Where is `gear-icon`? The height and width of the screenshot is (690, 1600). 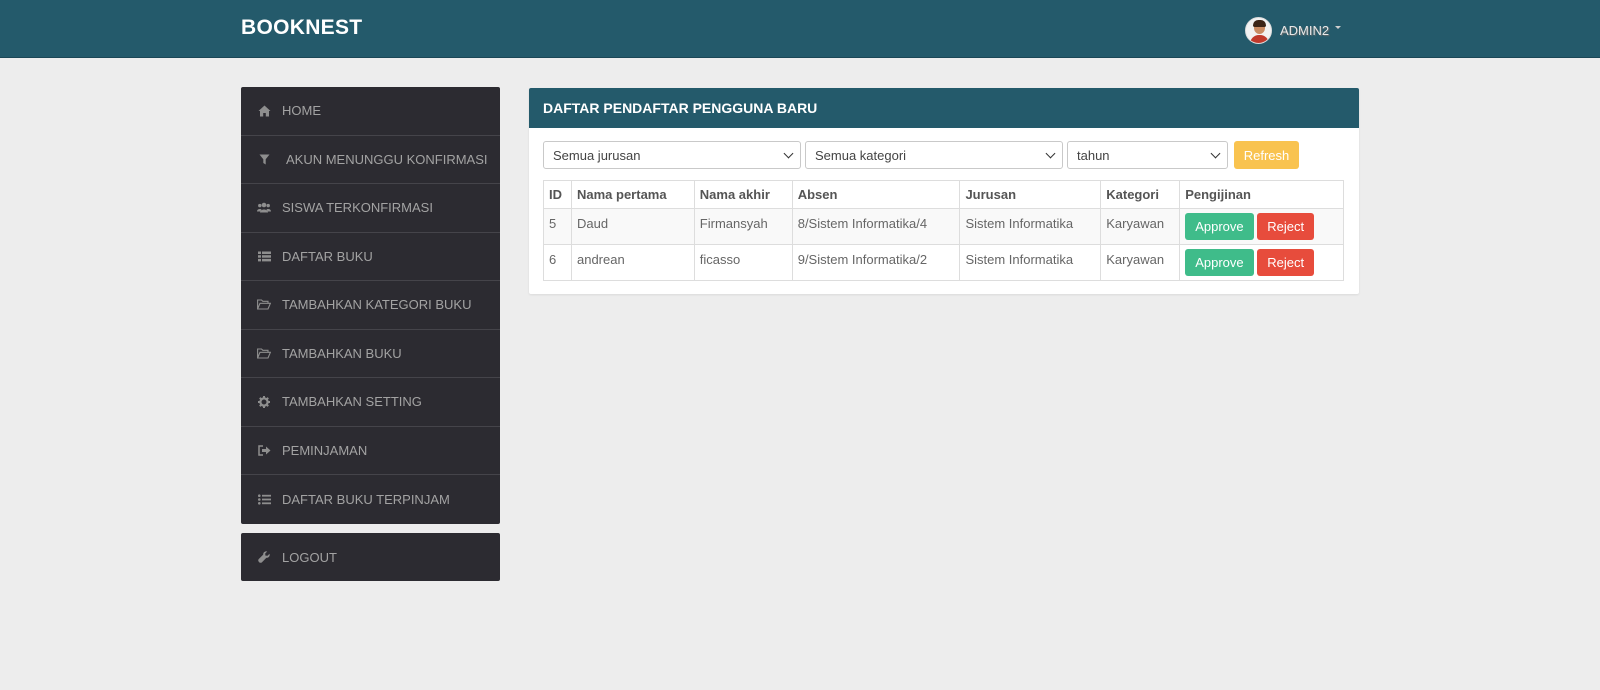
gear-icon is located at coordinates (264, 402).